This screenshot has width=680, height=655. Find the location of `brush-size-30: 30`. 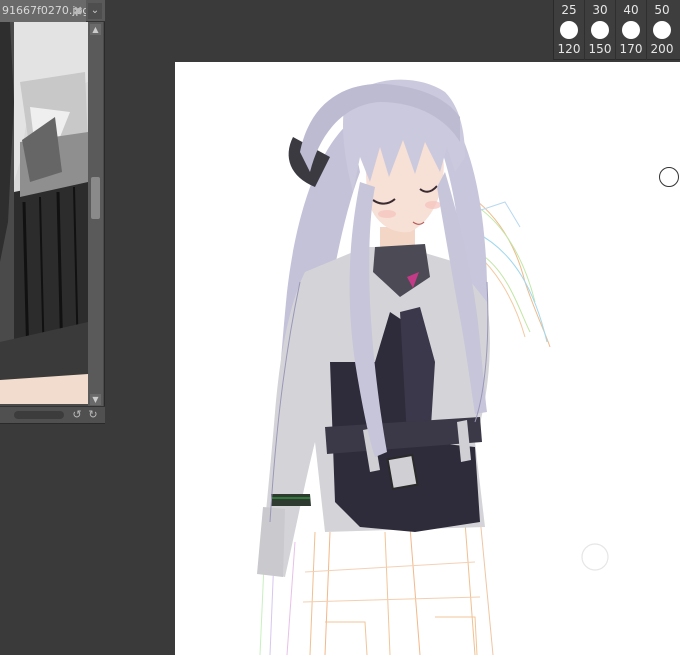

brush-size-30: 30 is located at coordinates (600, 10).